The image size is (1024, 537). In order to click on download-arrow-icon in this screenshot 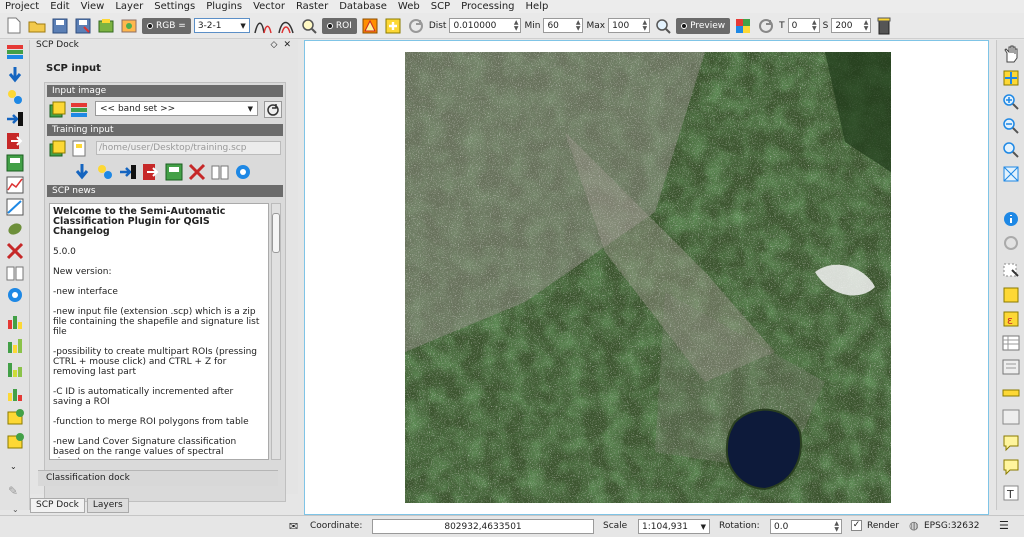, I will do `click(15, 75)`.